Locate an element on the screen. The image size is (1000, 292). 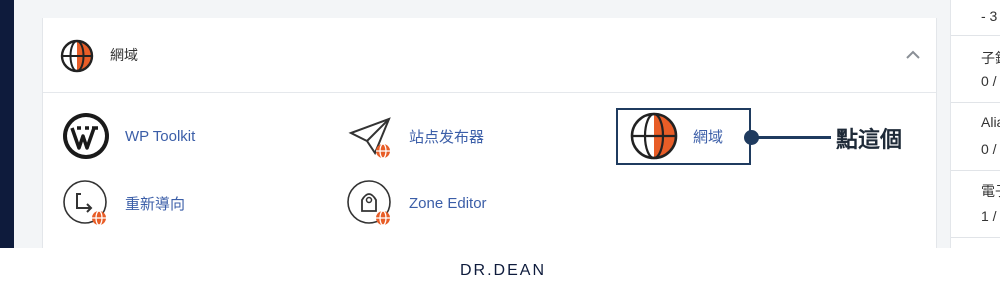
zone-editor-link: Zone Editor is located at coordinates (416, 203).